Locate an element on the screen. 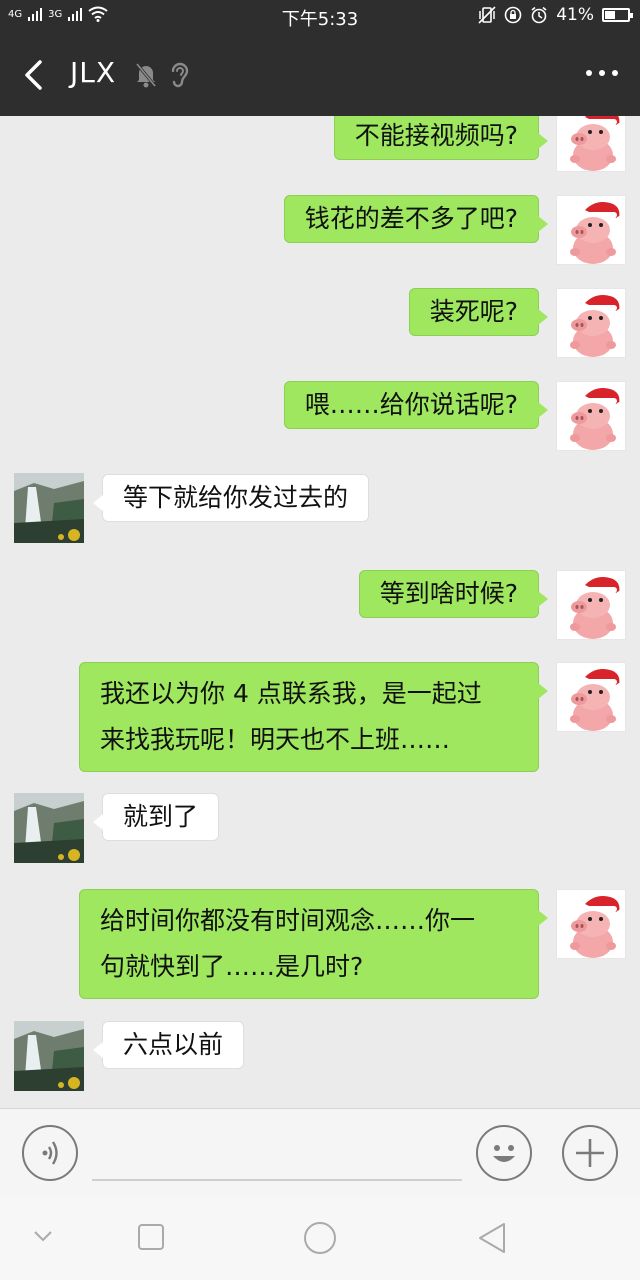  emoji-button is located at coordinates (504, 1153).